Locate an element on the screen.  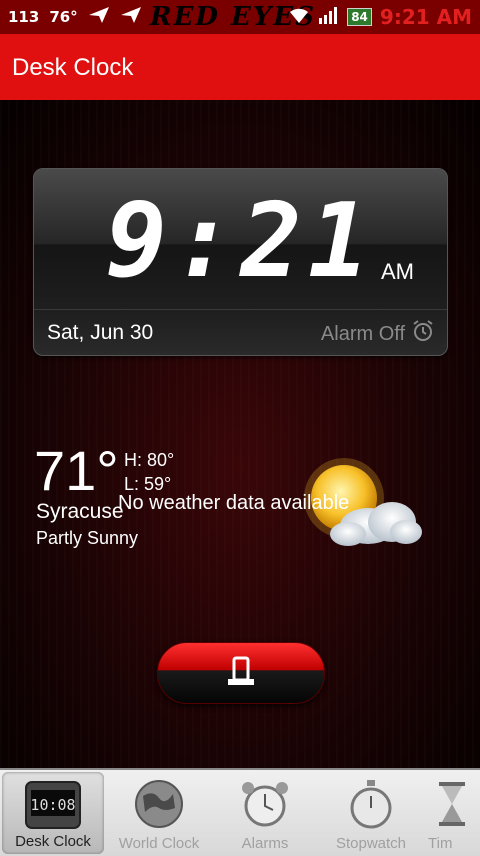
weather-message: No weather data available is located at coordinates (234, 503).